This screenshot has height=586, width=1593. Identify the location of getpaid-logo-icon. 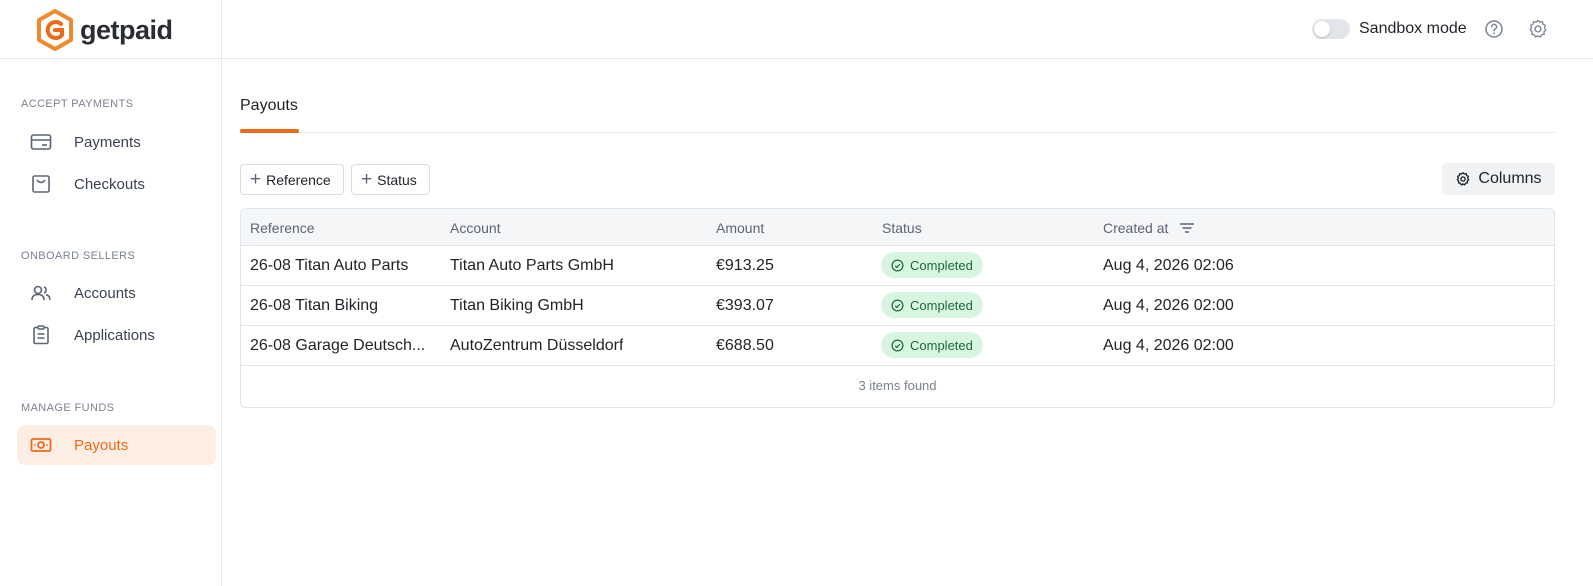
(55, 30).